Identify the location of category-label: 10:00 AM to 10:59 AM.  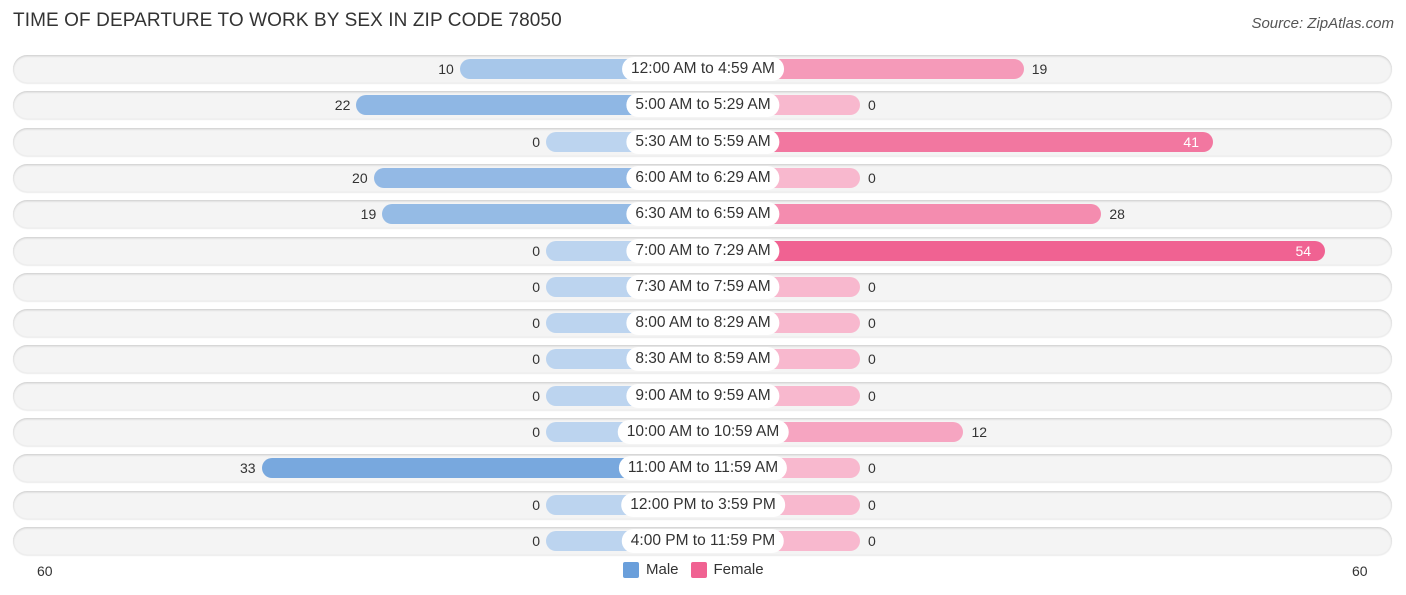
(703, 432).